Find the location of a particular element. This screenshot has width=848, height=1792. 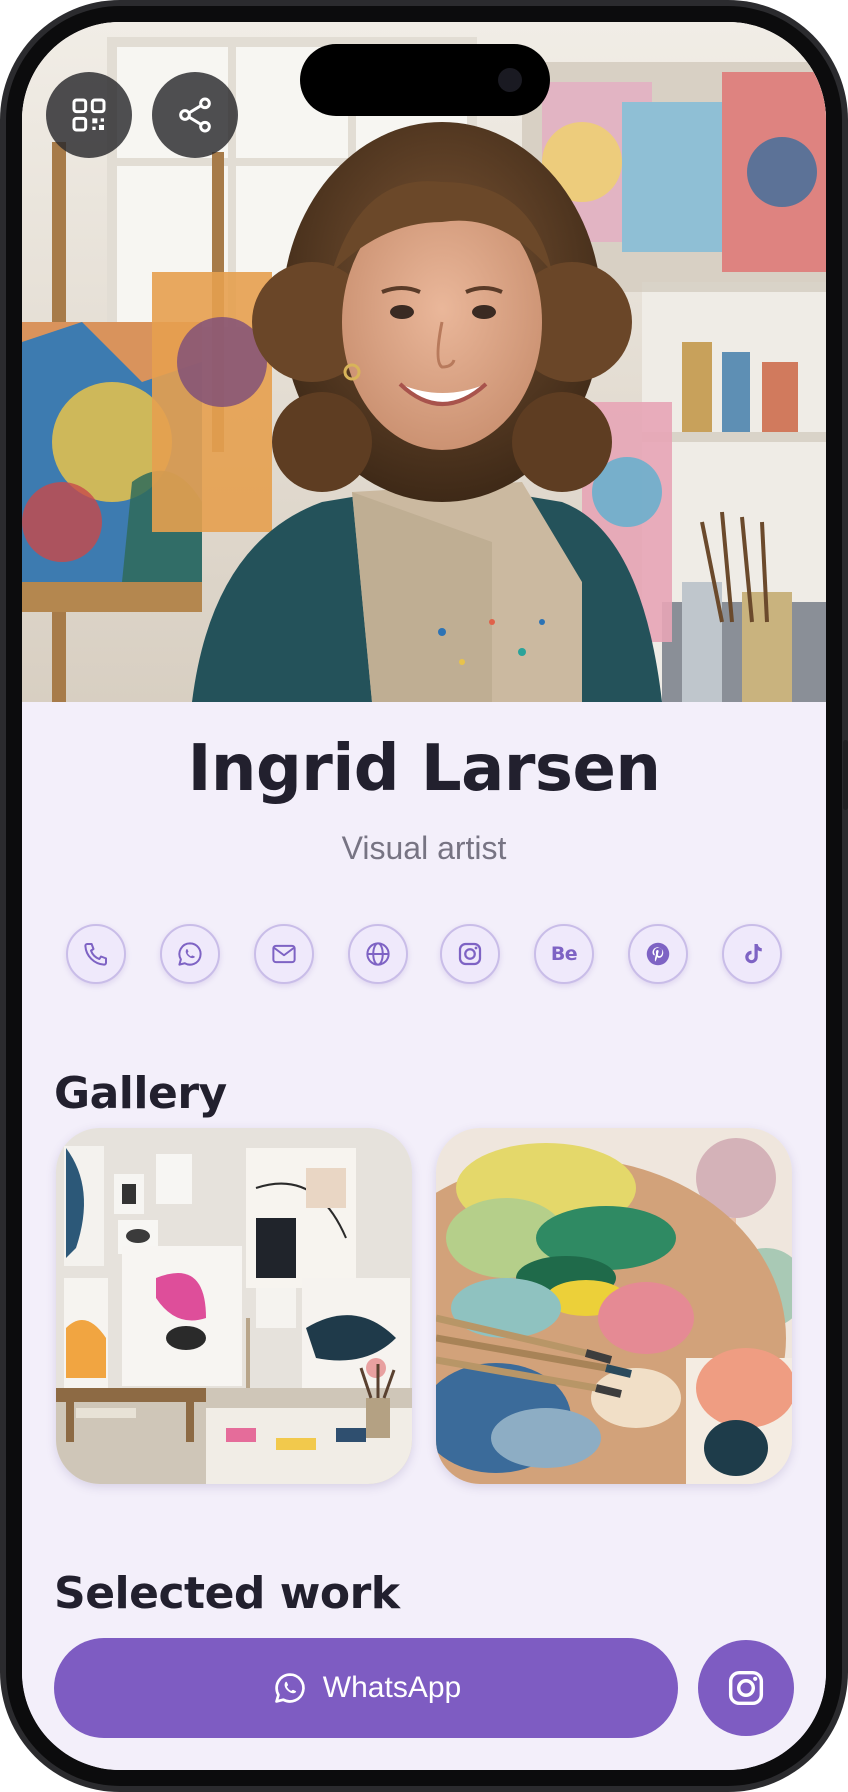

behance-icon: Be is located at coordinates (564, 954).